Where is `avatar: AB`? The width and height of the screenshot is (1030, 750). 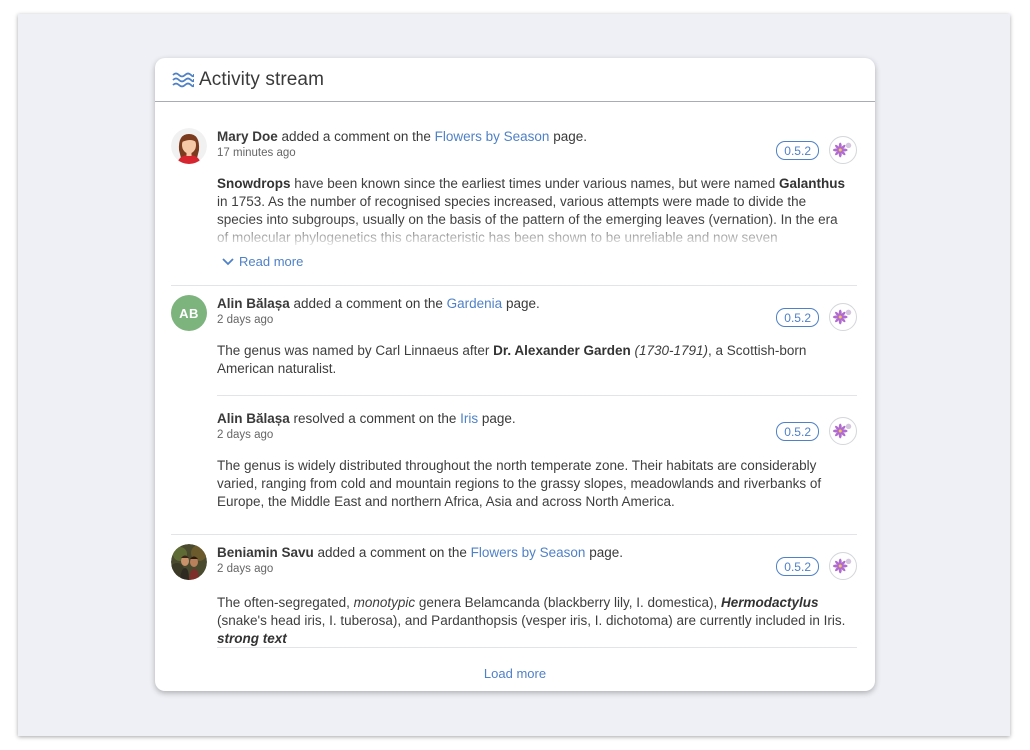 avatar: AB is located at coordinates (189, 313).